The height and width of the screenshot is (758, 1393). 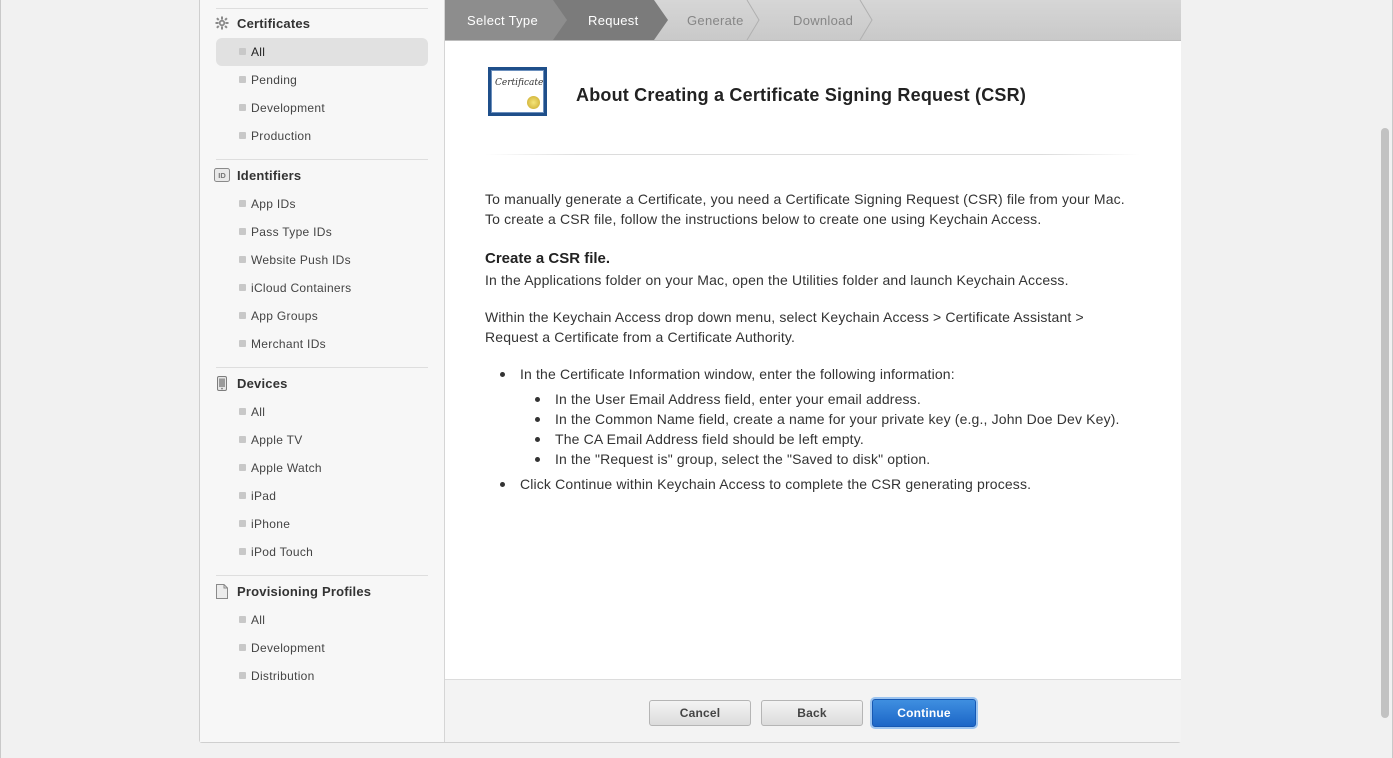 What do you see at coordinates (517, 91) in the screenshot?
I see `certificate-icon: Certificate` at bounding box center [517, 91].